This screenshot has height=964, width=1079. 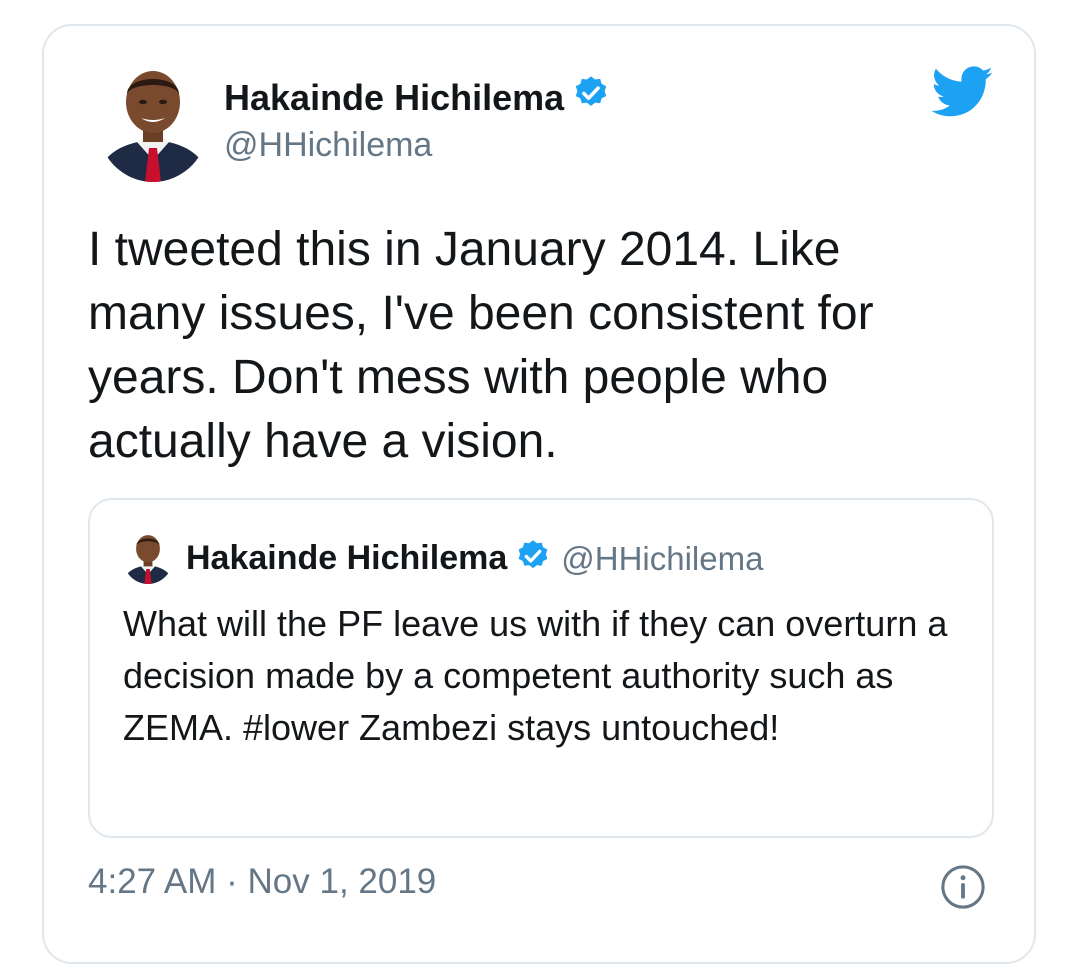 I want to click on author-name-row: Hakainde Hichilema, so click(x=417, y=97).